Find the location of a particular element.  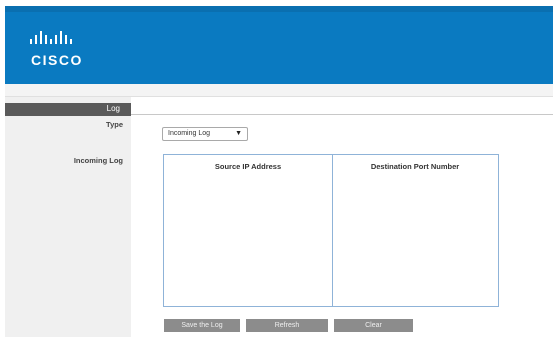

cisco-bars-icon is located at coordinates (51, 37).